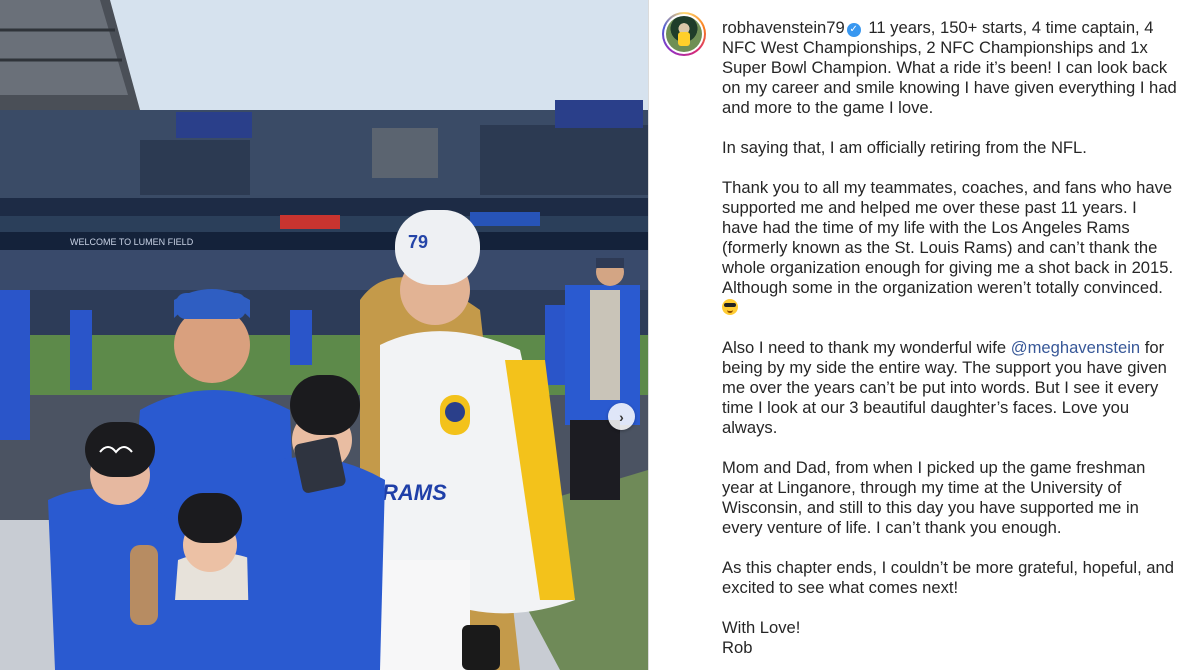  I want to click on beanie-number: 79, so click(418, 242).